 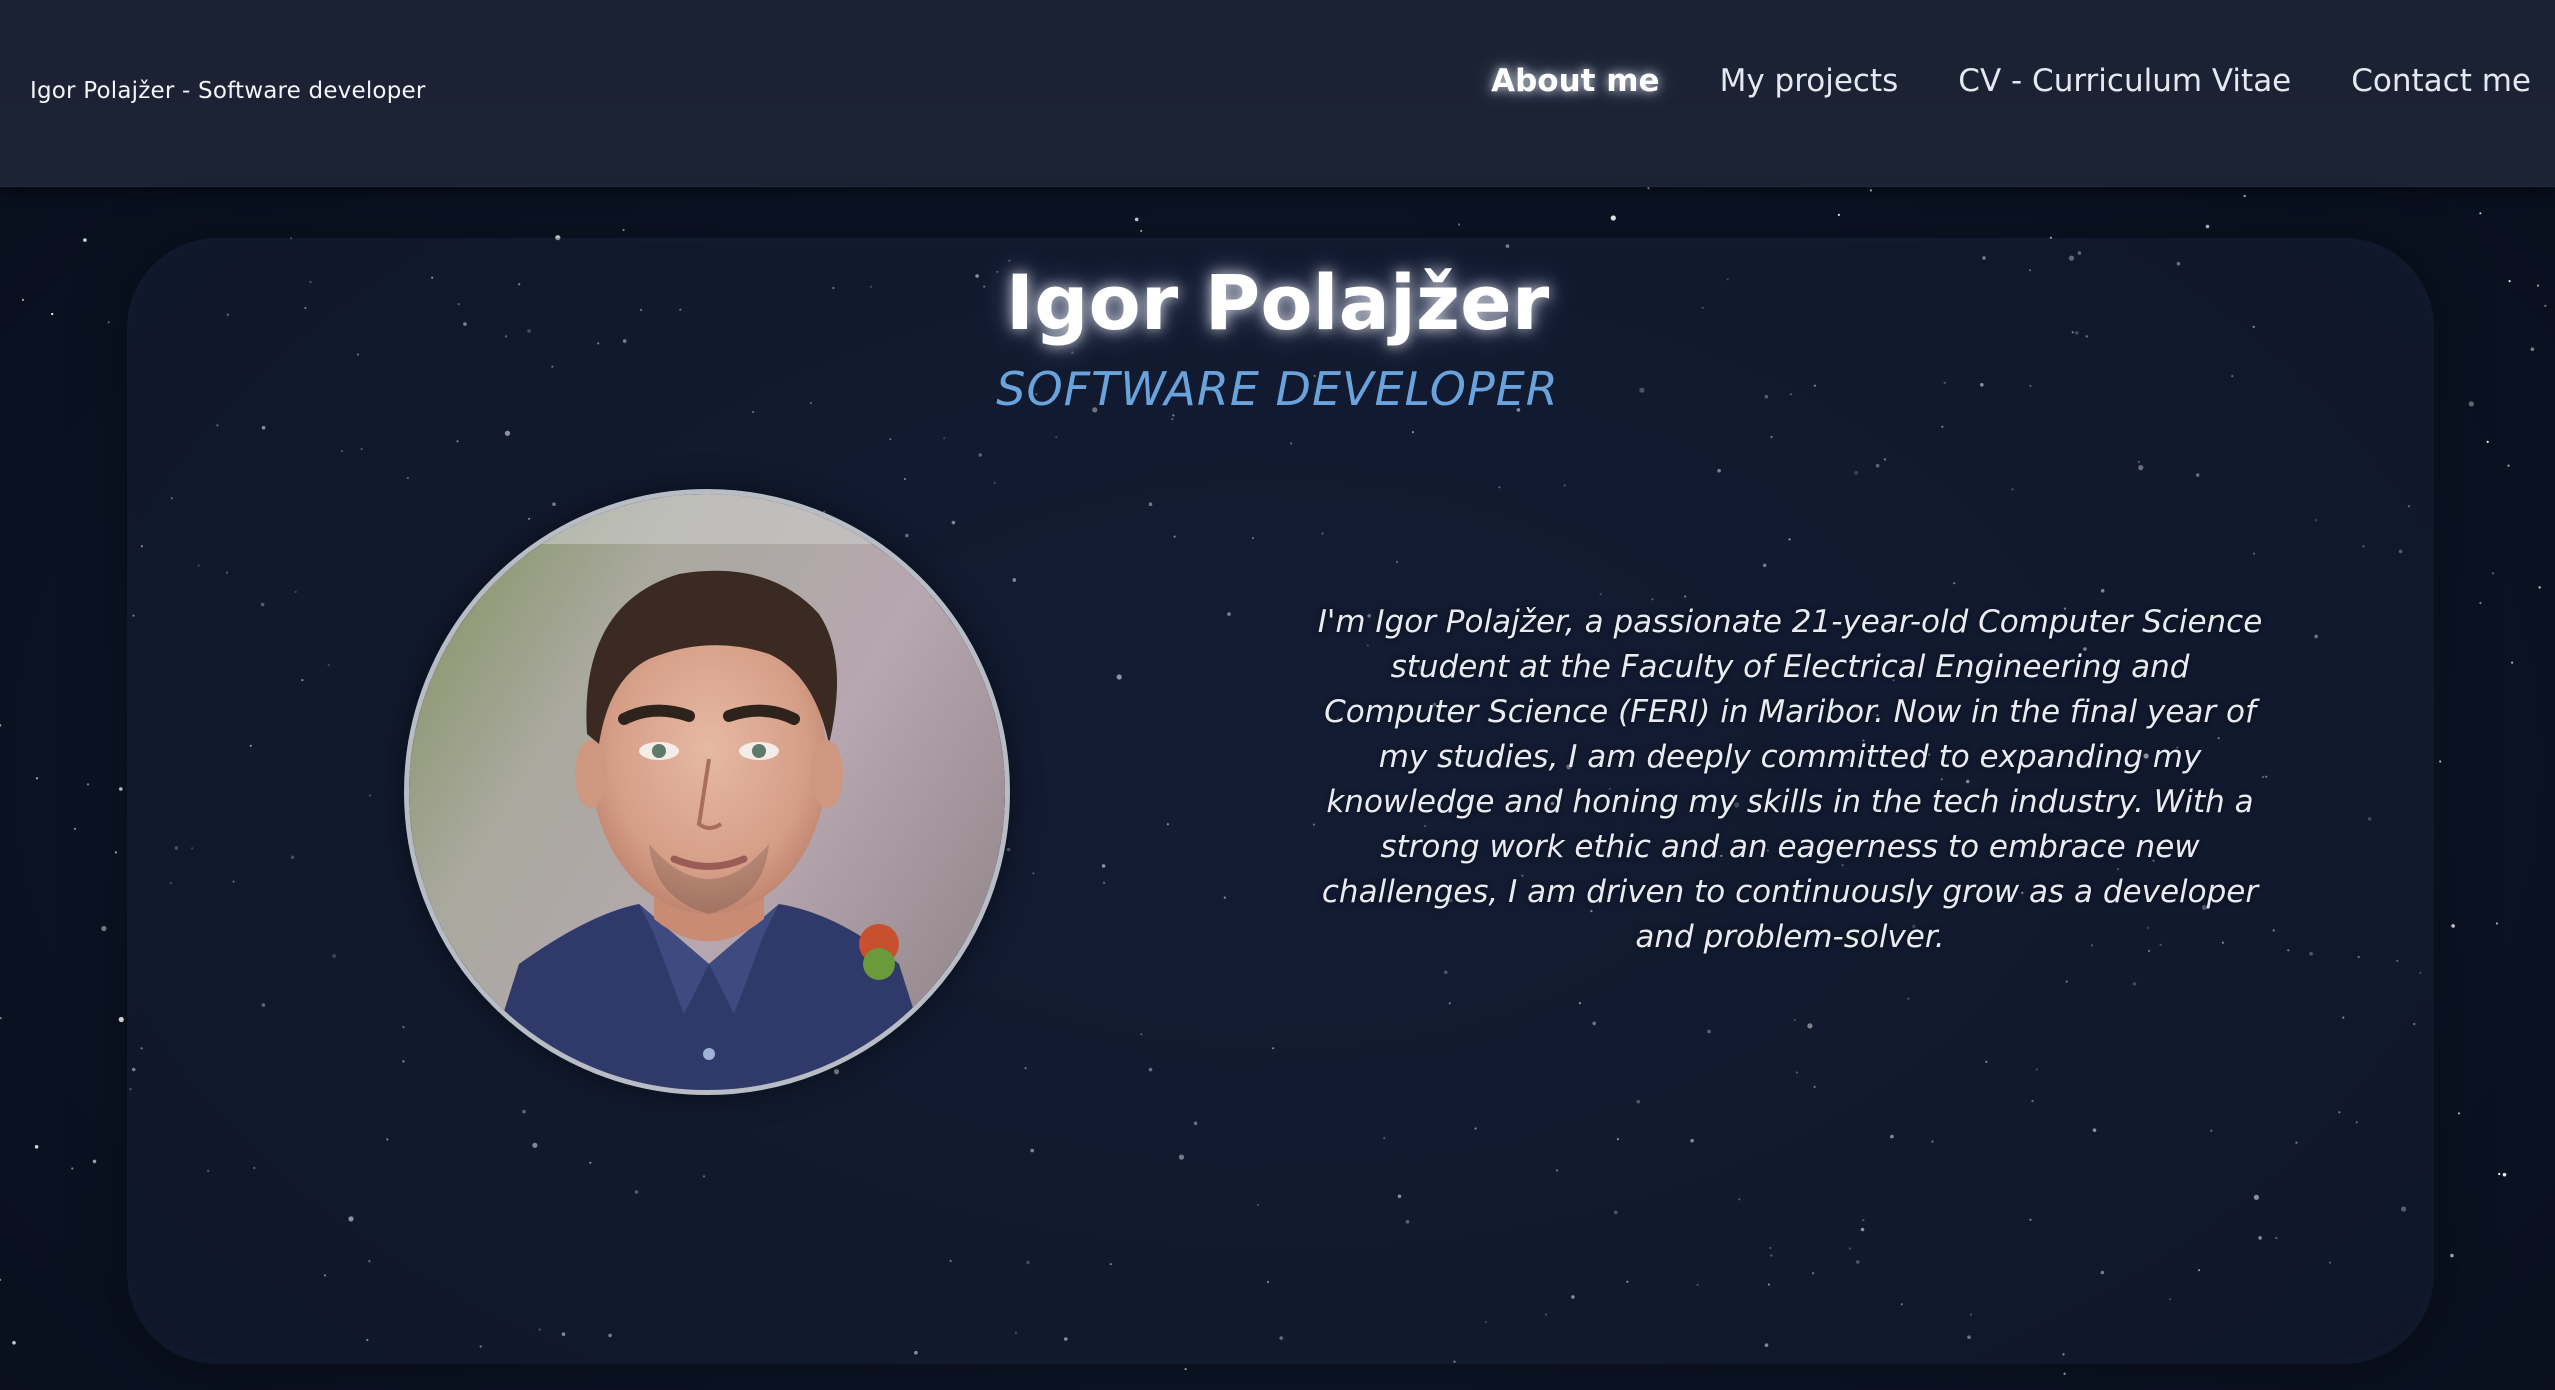 What do you see at coordinates (2441, 81) in the screenshot?
I see `nav-contact-me: Contact me` at bounding box center [2441, 81].